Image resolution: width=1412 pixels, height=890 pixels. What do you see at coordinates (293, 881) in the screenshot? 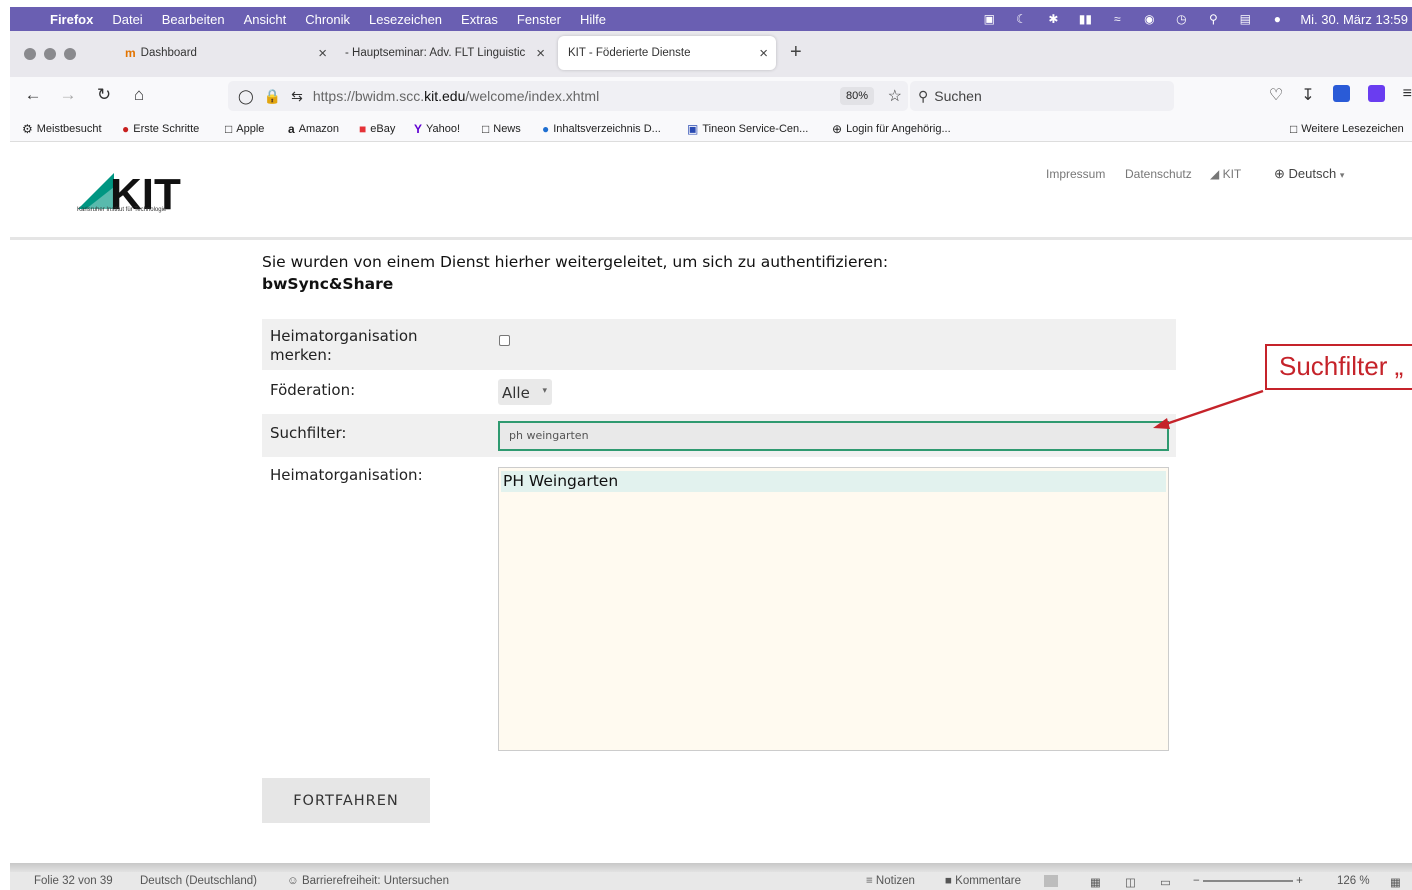
I see `accessibility-icon: ☺` at bounding box center [293, 881].